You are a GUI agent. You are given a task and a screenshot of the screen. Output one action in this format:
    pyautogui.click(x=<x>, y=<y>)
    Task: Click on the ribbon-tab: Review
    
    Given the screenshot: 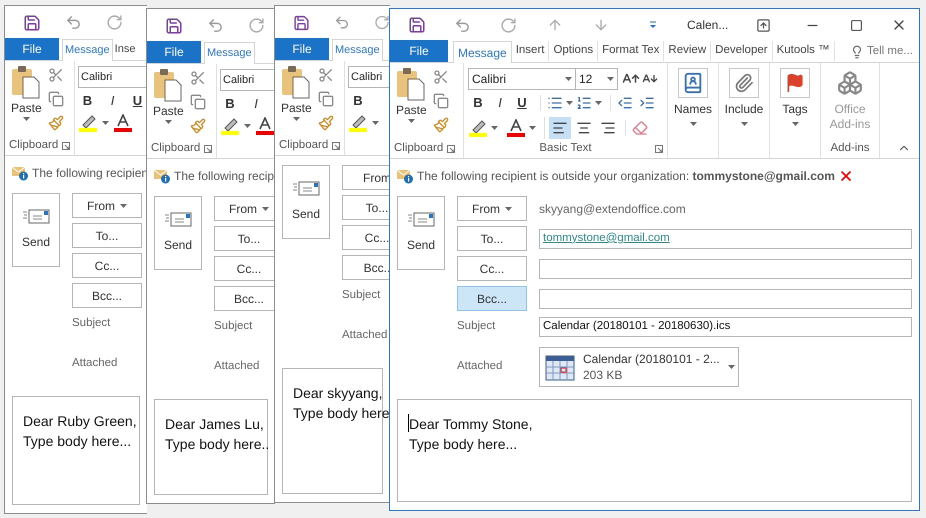 What is the action you would take?
    pyautogui.click(x=688, y=51)
    